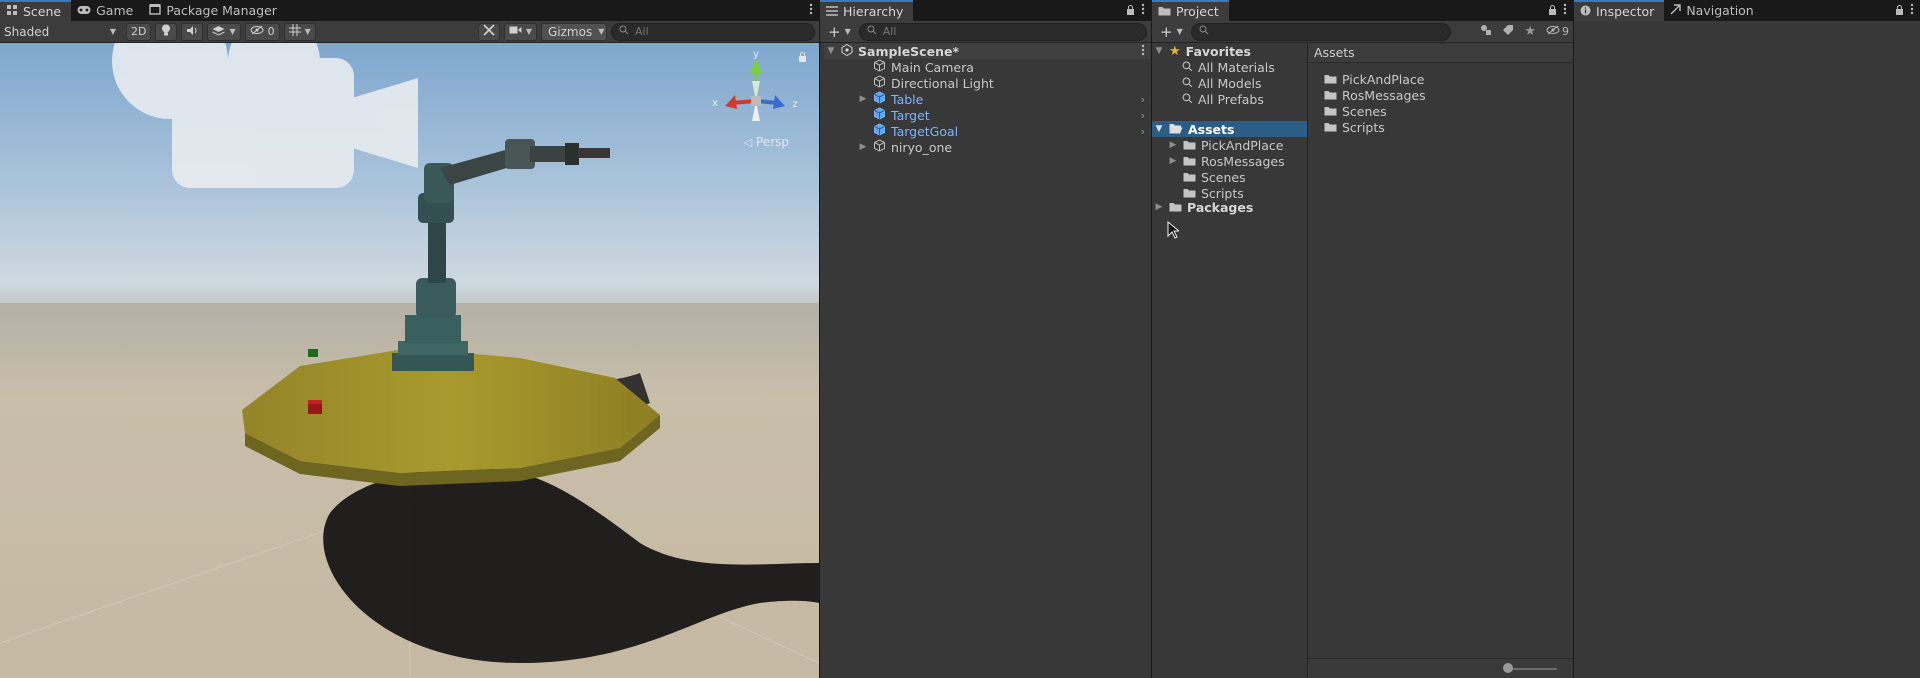  I want to click on scene-search-field, so click(713, 31).